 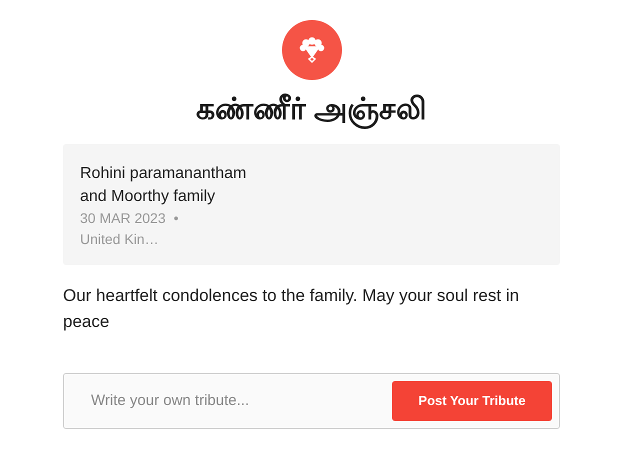 I want to click on author-name: and Moorthy family, so click(x=148, y=197).